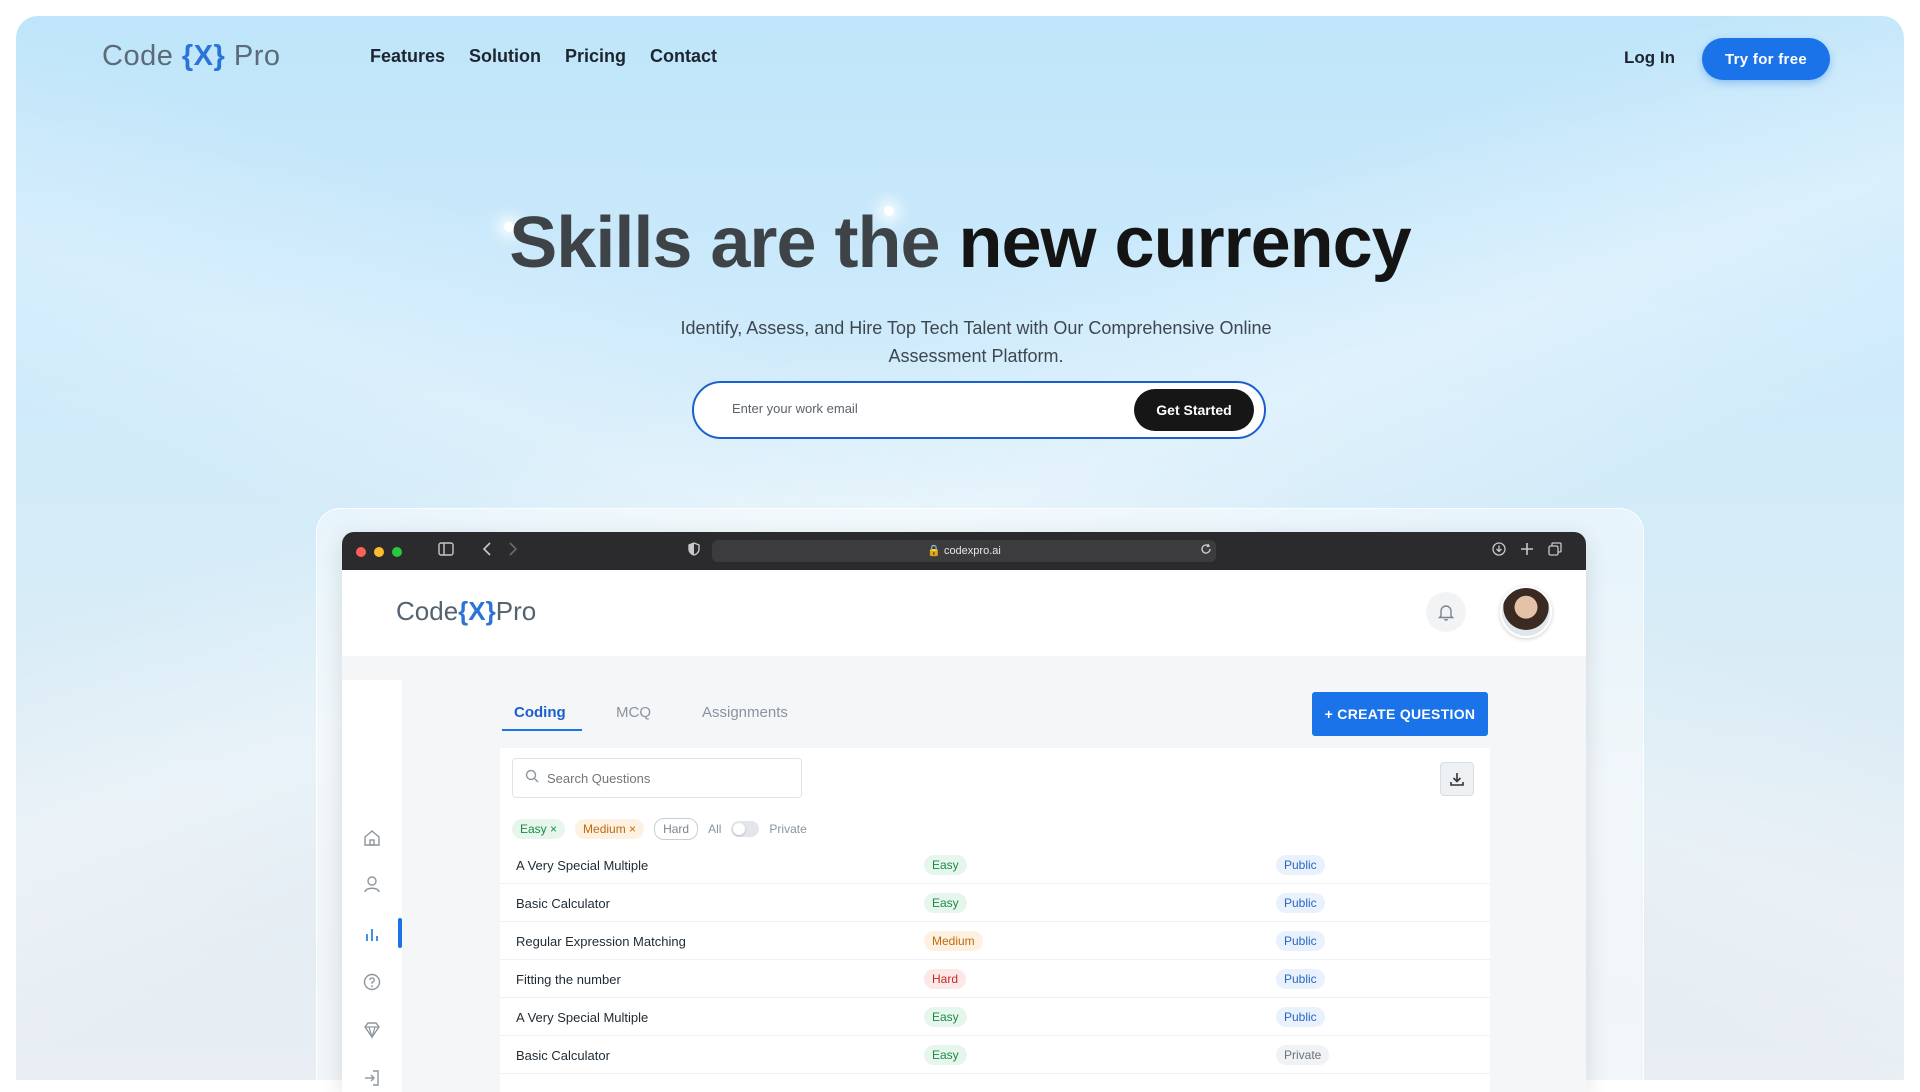 Image resolution: width=1920 pixels, height=1092 pixels. I want to click on search-box, so click(657, 778).